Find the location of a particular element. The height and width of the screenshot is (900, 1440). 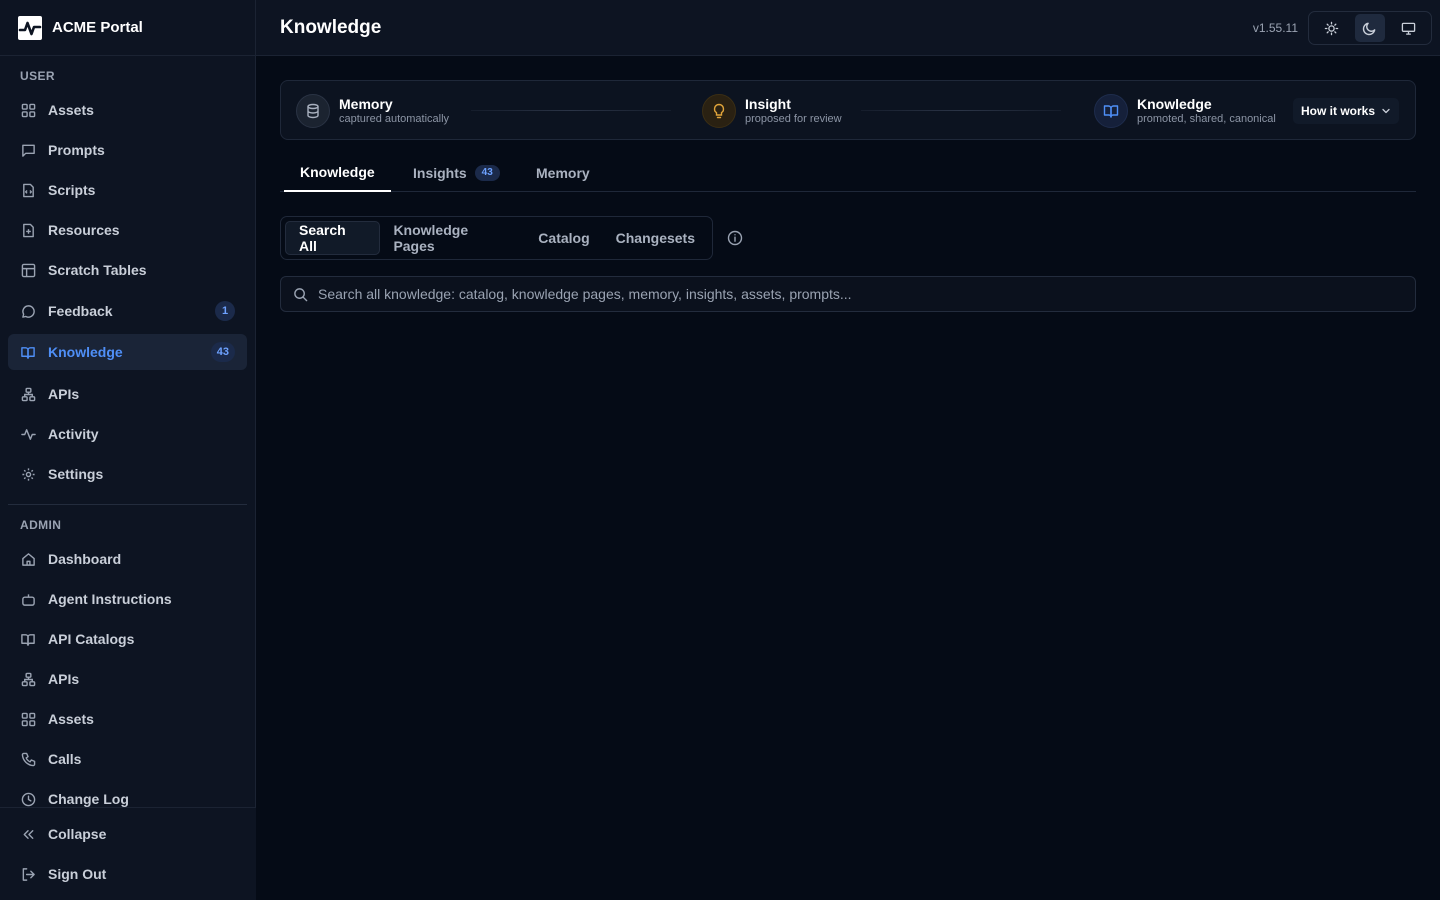

theme-switcher is located at coordinates (1370, 28).